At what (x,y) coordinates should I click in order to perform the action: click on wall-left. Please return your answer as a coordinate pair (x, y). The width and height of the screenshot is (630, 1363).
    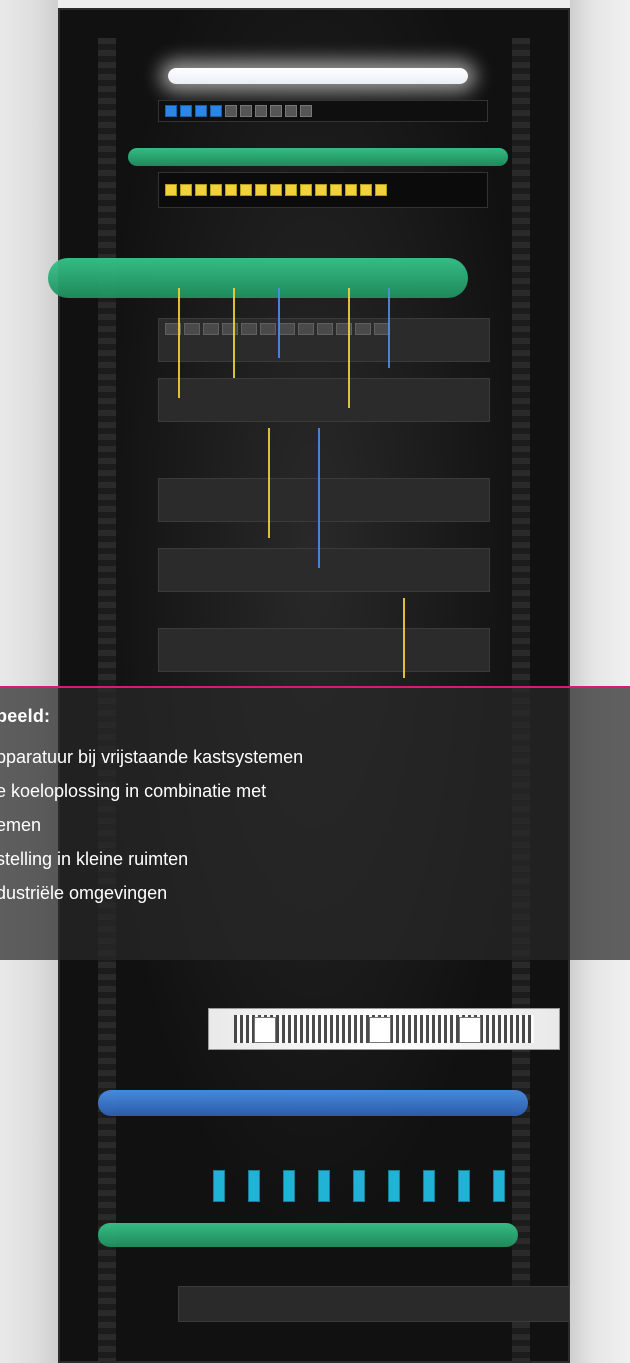
    Looking at the image, I should click on (29, 681).